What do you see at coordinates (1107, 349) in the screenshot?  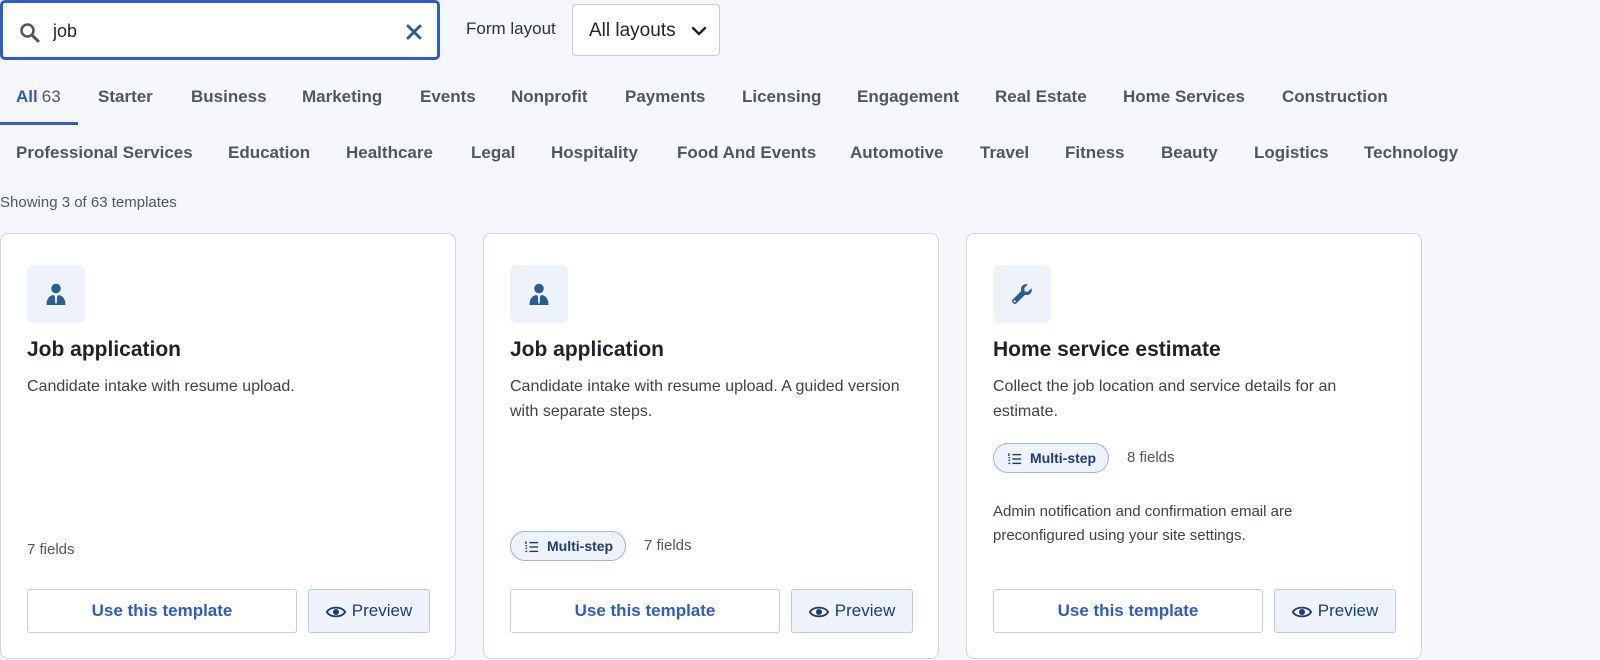 I see `template-title: Home service estimate` at bounding box center [1107, 349].